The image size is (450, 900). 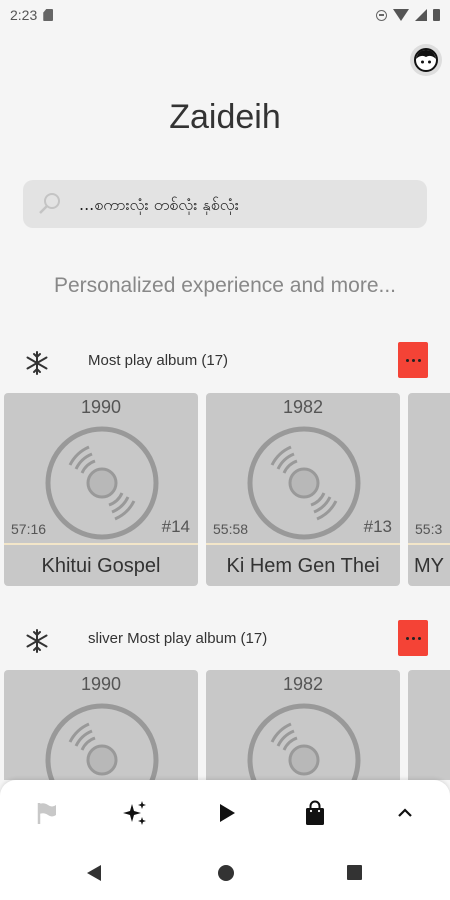 I want to click on play-icon, so click(x=227, y=813).